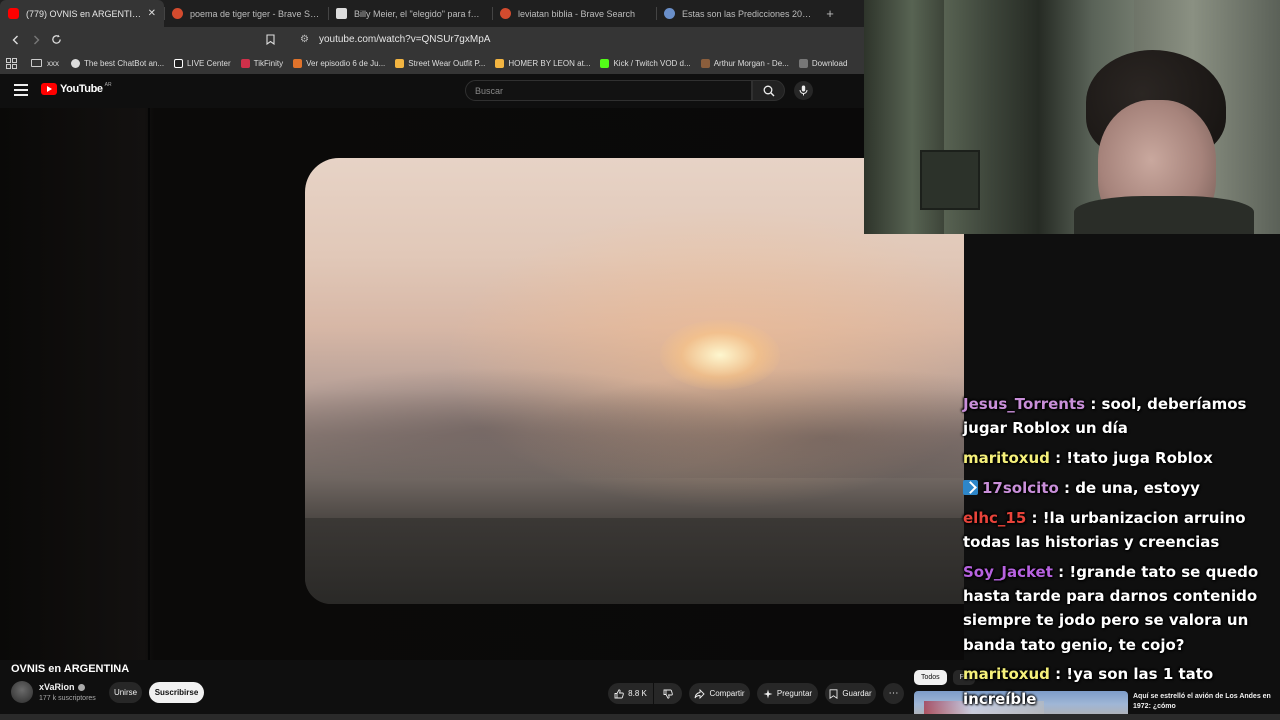 The image size is (1280, 720). Describe the element at coordinates (108, 85) in the screenshot. I see `country-code: AR` at that location.